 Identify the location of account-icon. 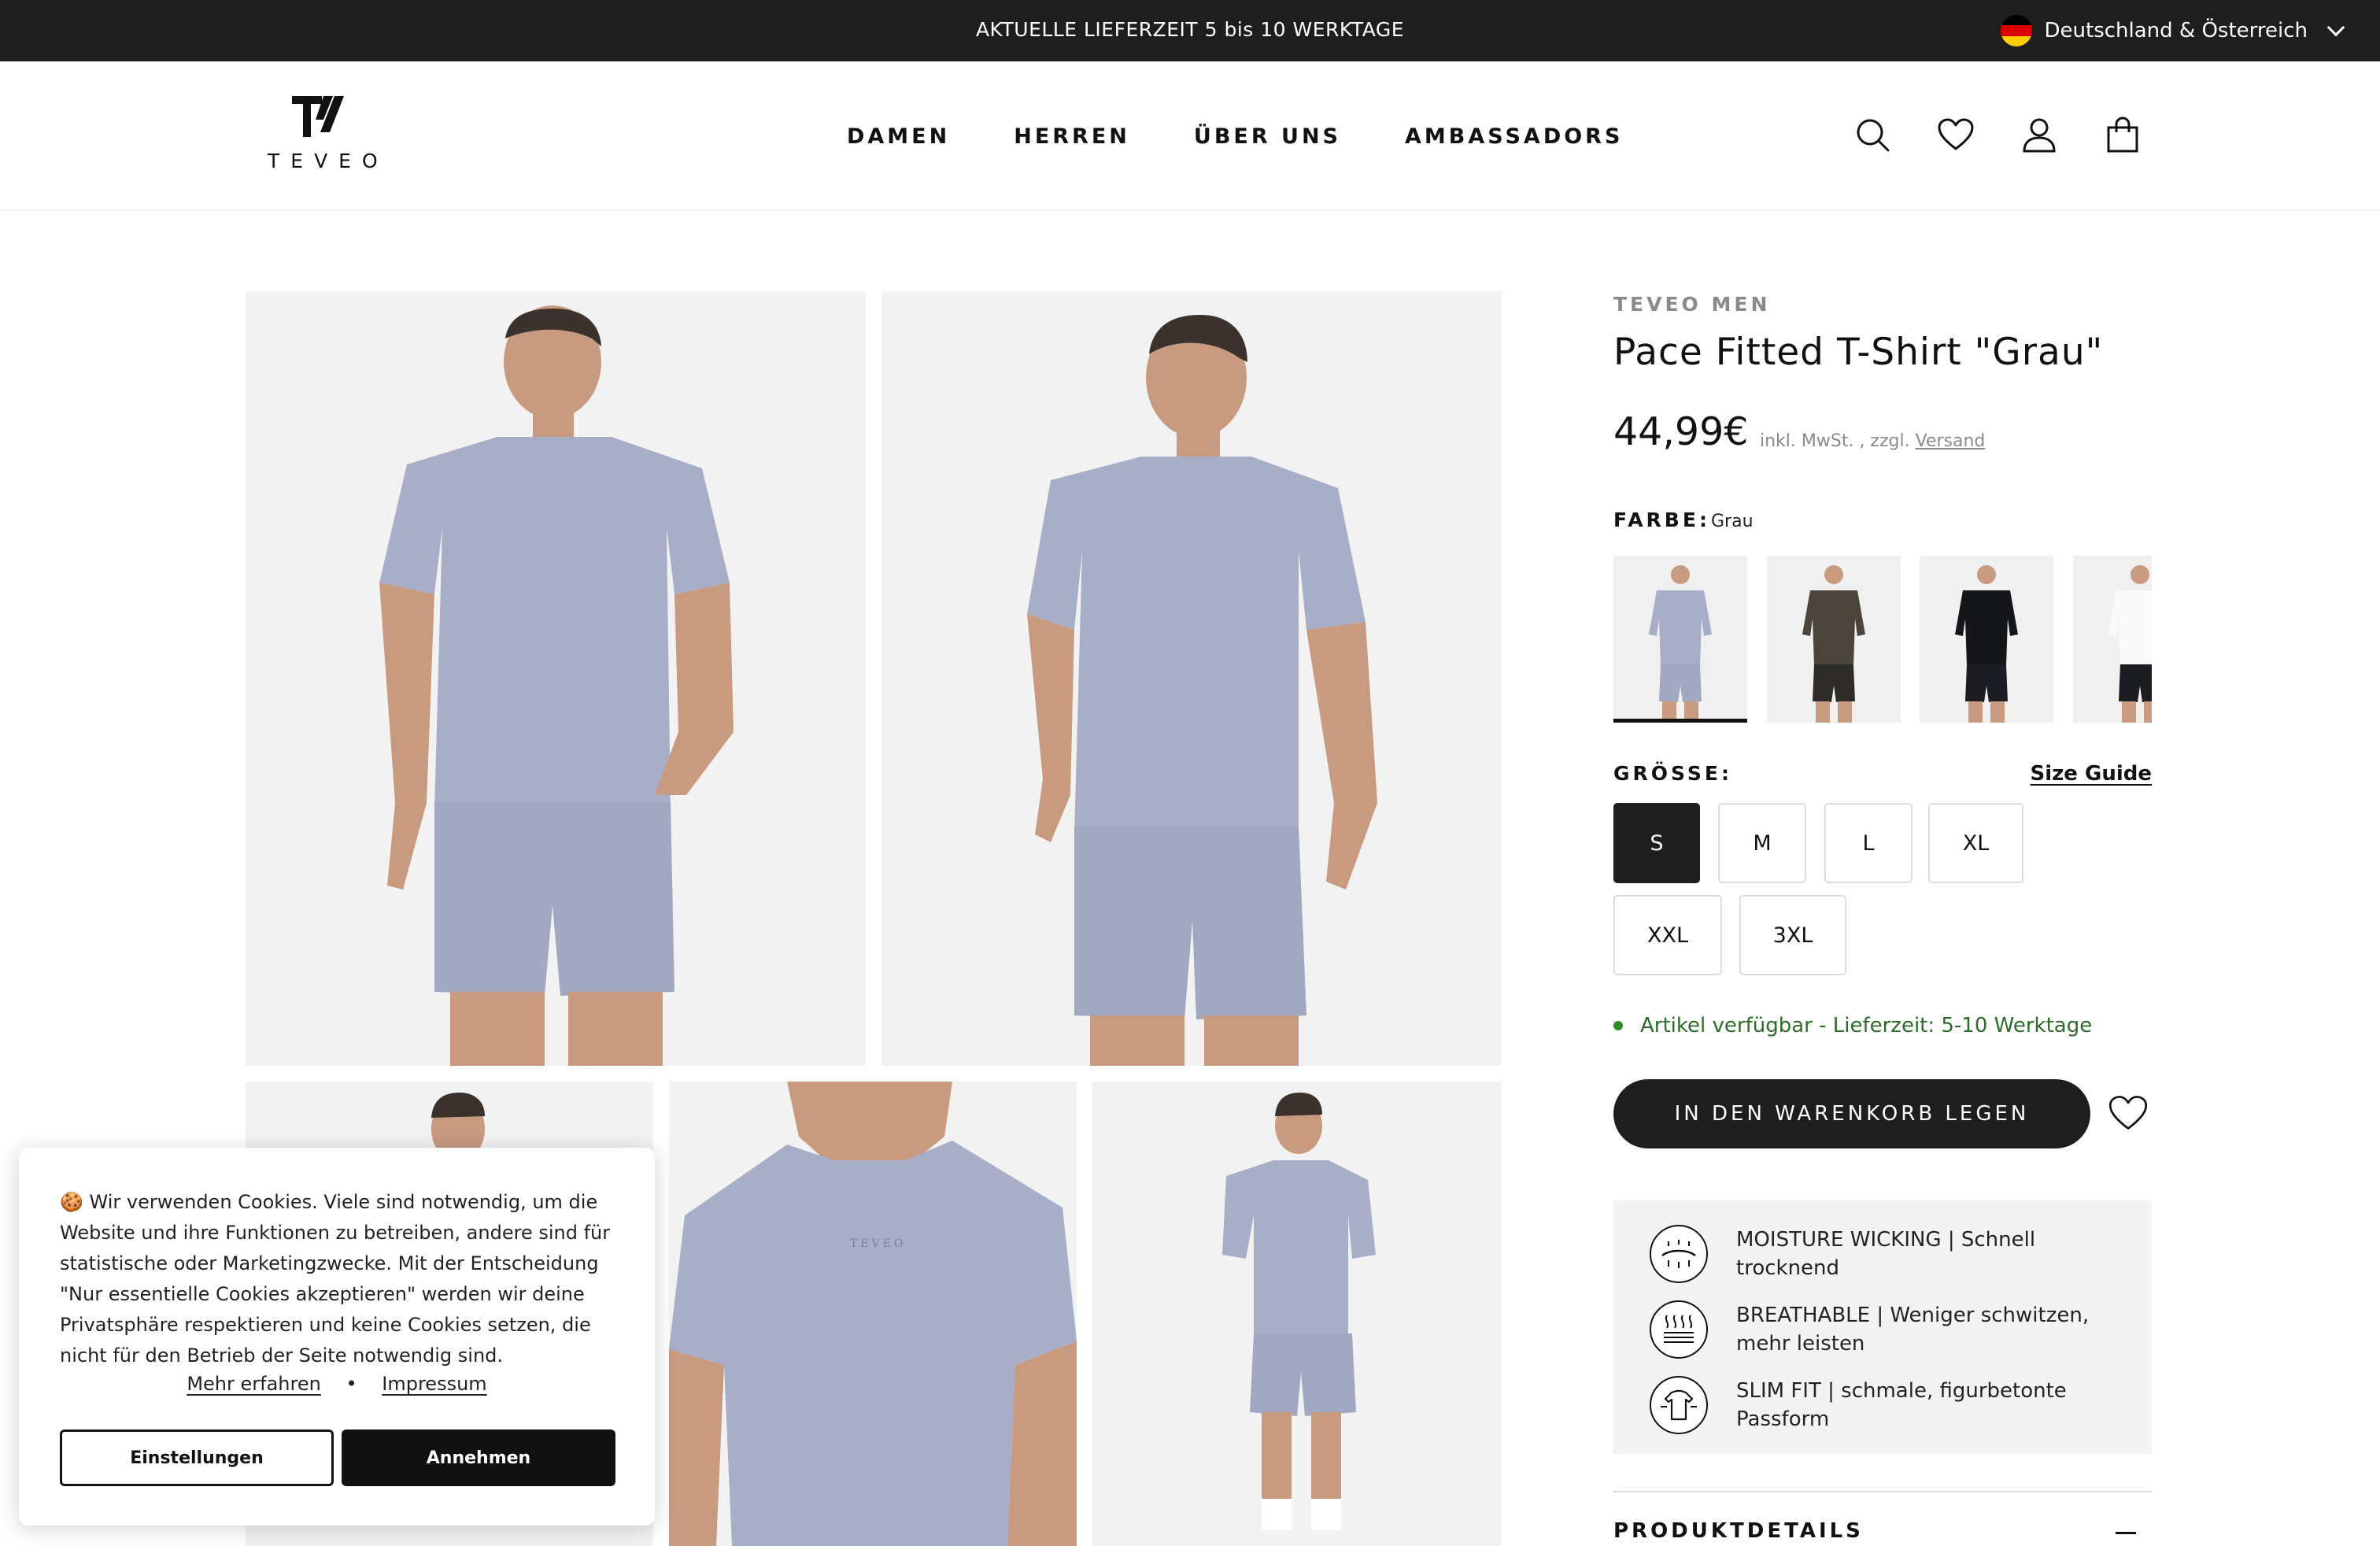
(2039, 135).